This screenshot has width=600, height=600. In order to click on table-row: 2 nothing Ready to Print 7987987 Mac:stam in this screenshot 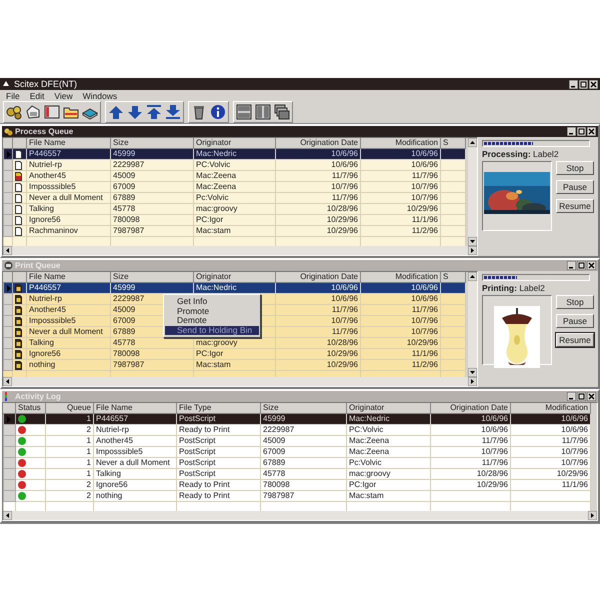, I will do `click(297, 496)`.